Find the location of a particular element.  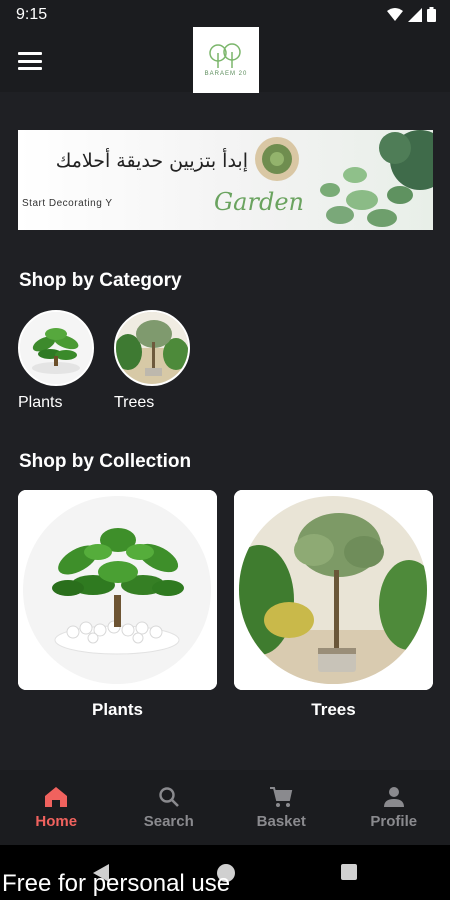

nav-home-label: Home is located at coordinates (56, 821).